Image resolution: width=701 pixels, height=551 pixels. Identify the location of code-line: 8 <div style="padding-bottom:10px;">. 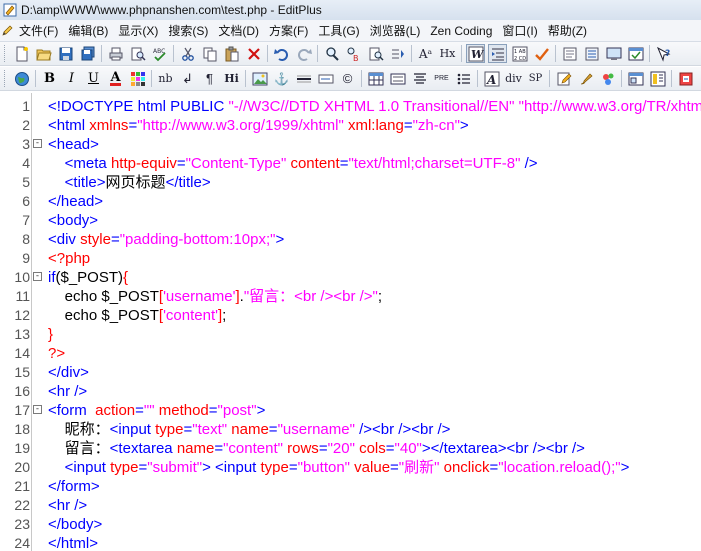
(350, 239).